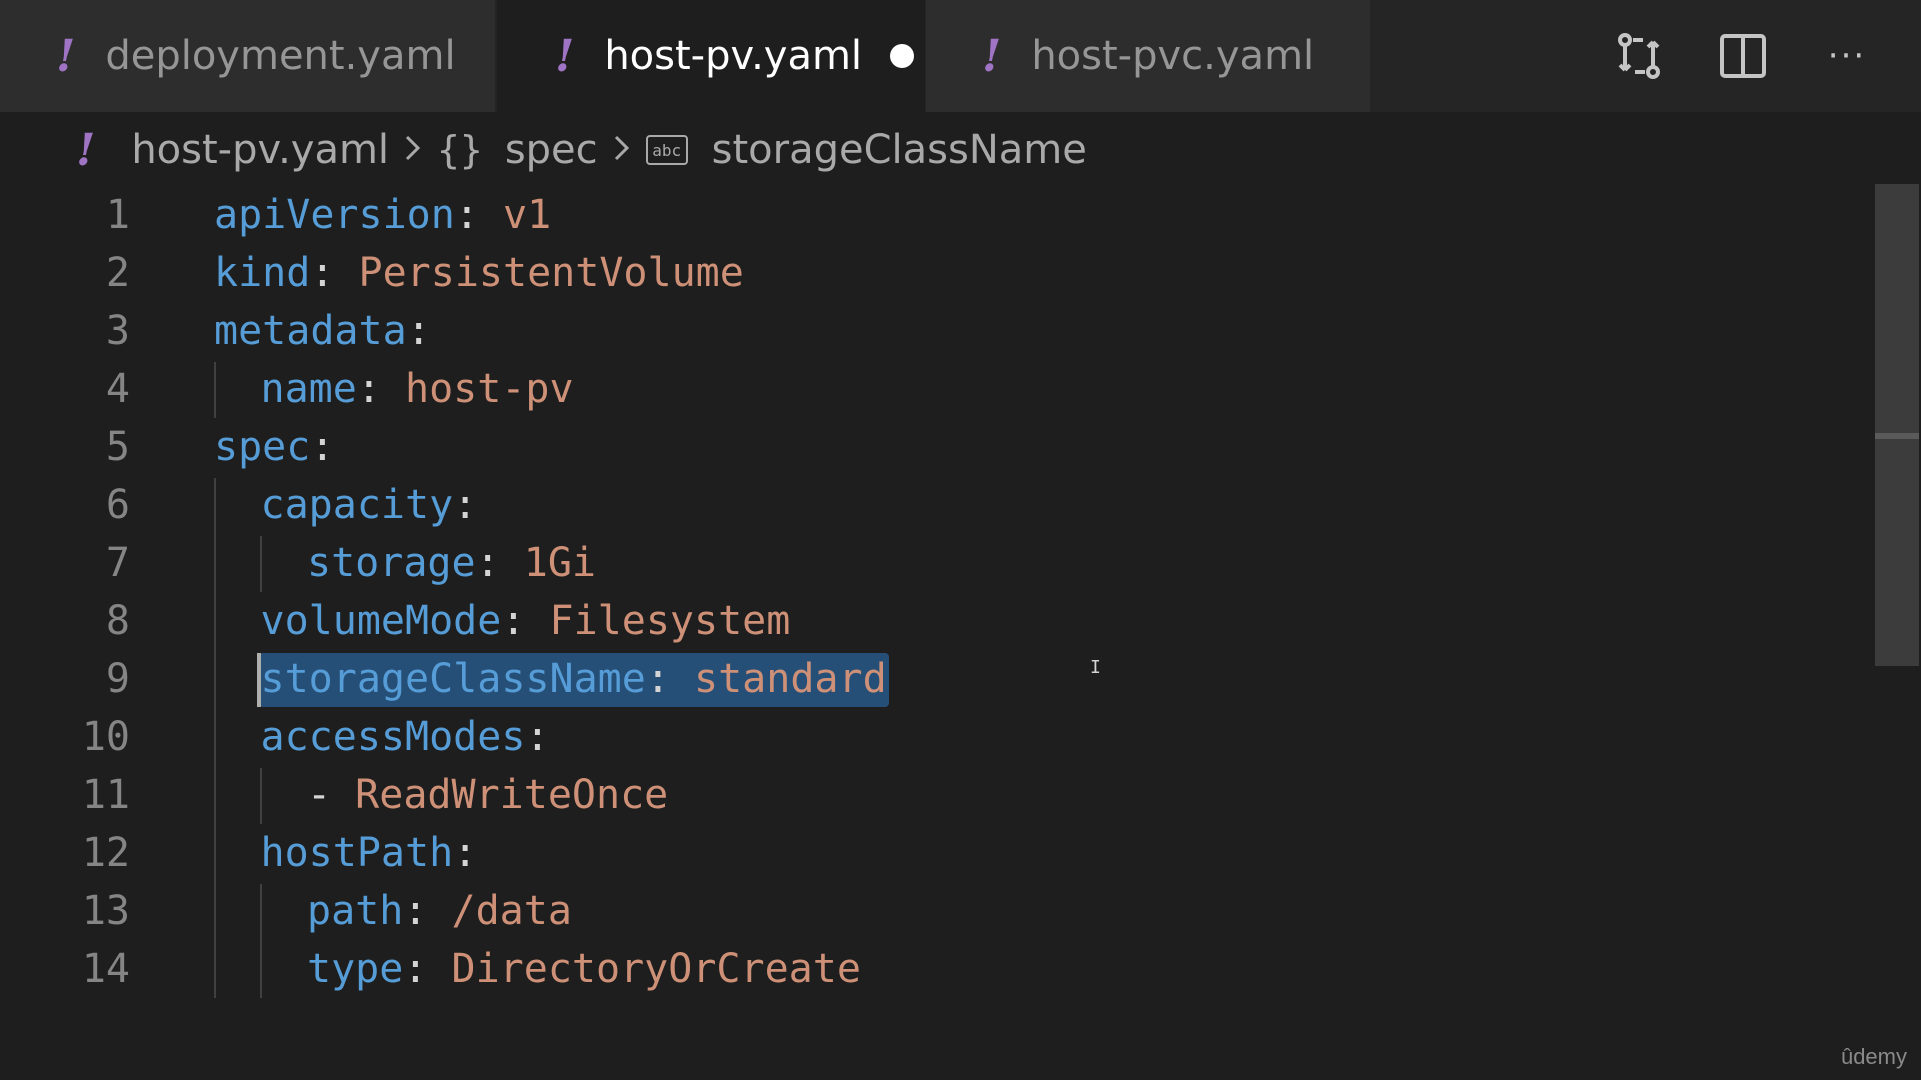 This screenshot has width=1921, height=1080. What do you see at coordinates (666, 150) in the screenshot?
I see `string-symbol-icon: abc` at bounding box center [666, 150].